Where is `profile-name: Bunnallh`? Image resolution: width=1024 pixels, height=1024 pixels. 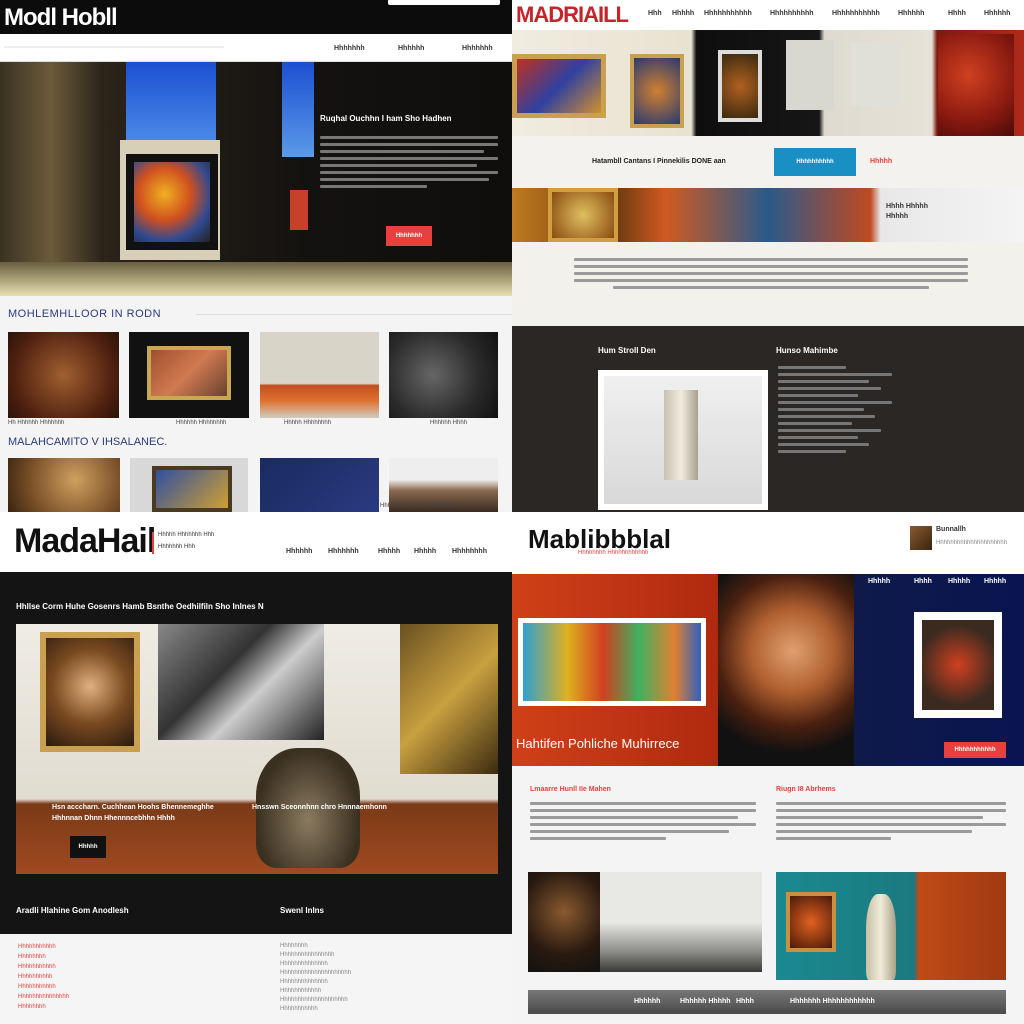
profile-name: Bunnallh is located at coordinates (951, 529).